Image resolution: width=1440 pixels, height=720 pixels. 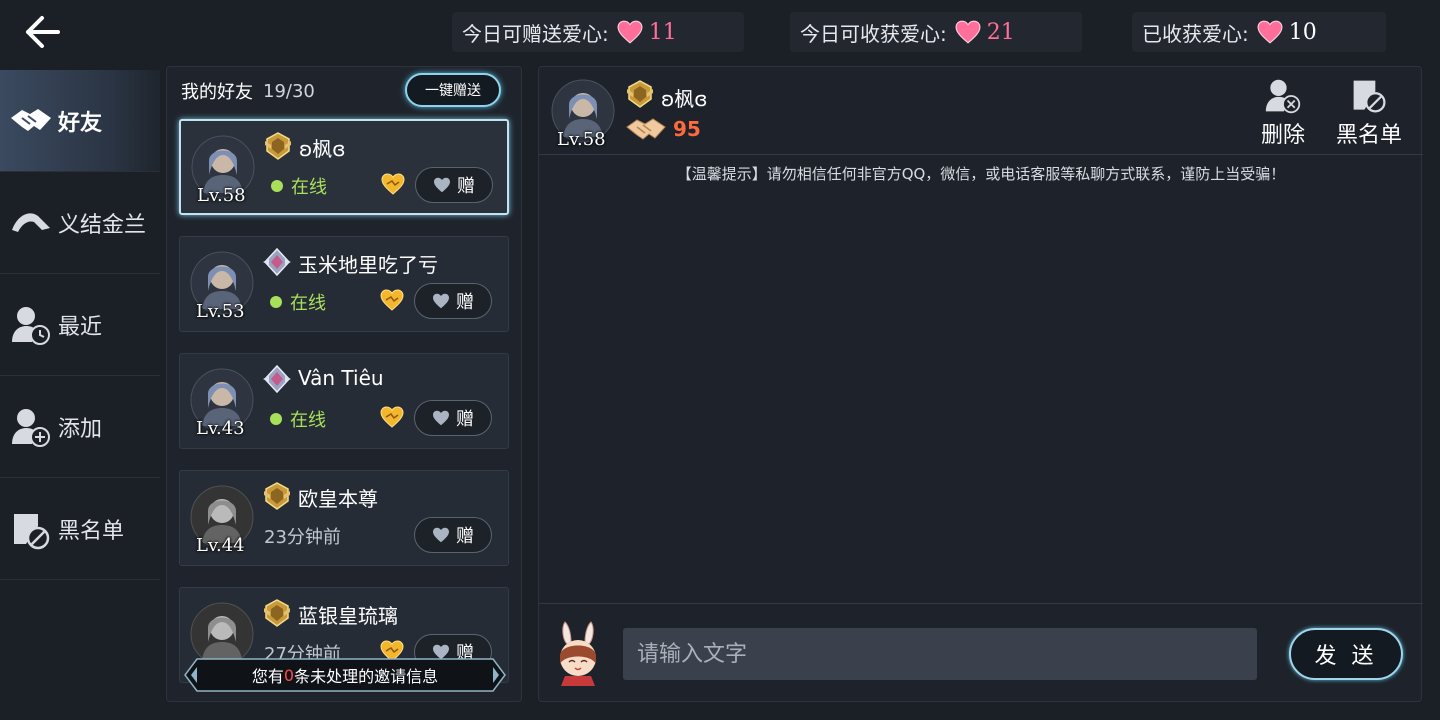 What do you see at coordinates (267, 676) in the screenshot?
I see `invite-prefix: 您有` at bounding box center [267, 676].